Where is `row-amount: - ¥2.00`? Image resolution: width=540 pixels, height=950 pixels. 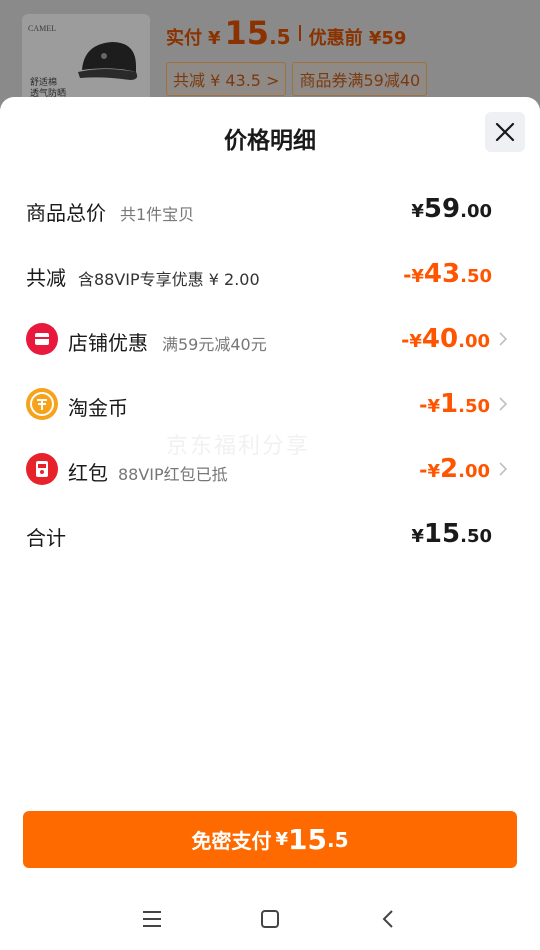 row-amount: - ¥2.00 is located at coordinates (454, 469).